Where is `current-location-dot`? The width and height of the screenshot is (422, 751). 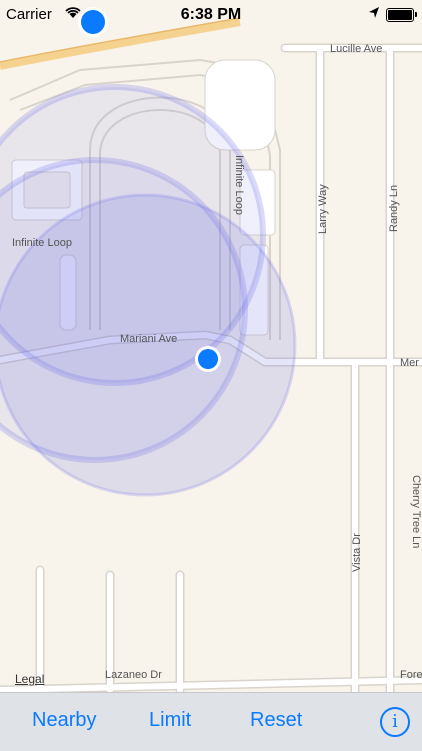
current-location-dot is located at coordinates (208, 359).